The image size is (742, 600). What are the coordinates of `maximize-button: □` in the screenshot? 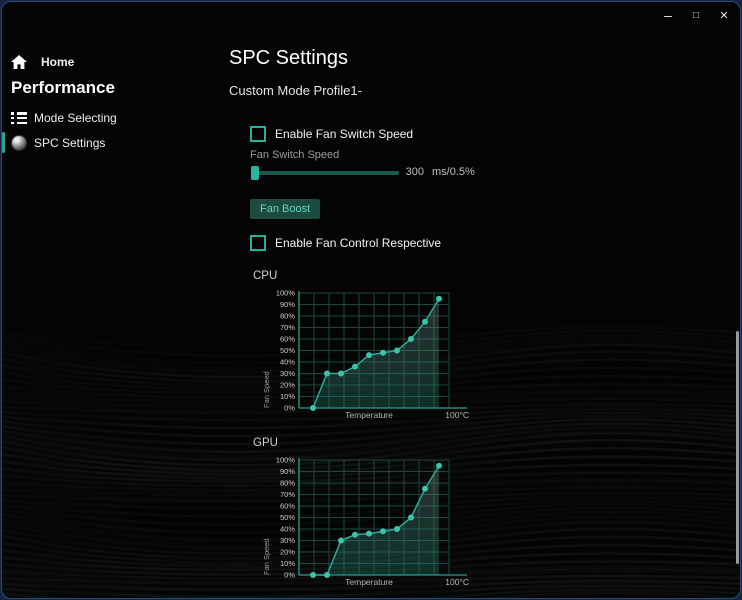 It's located at (696, 15).